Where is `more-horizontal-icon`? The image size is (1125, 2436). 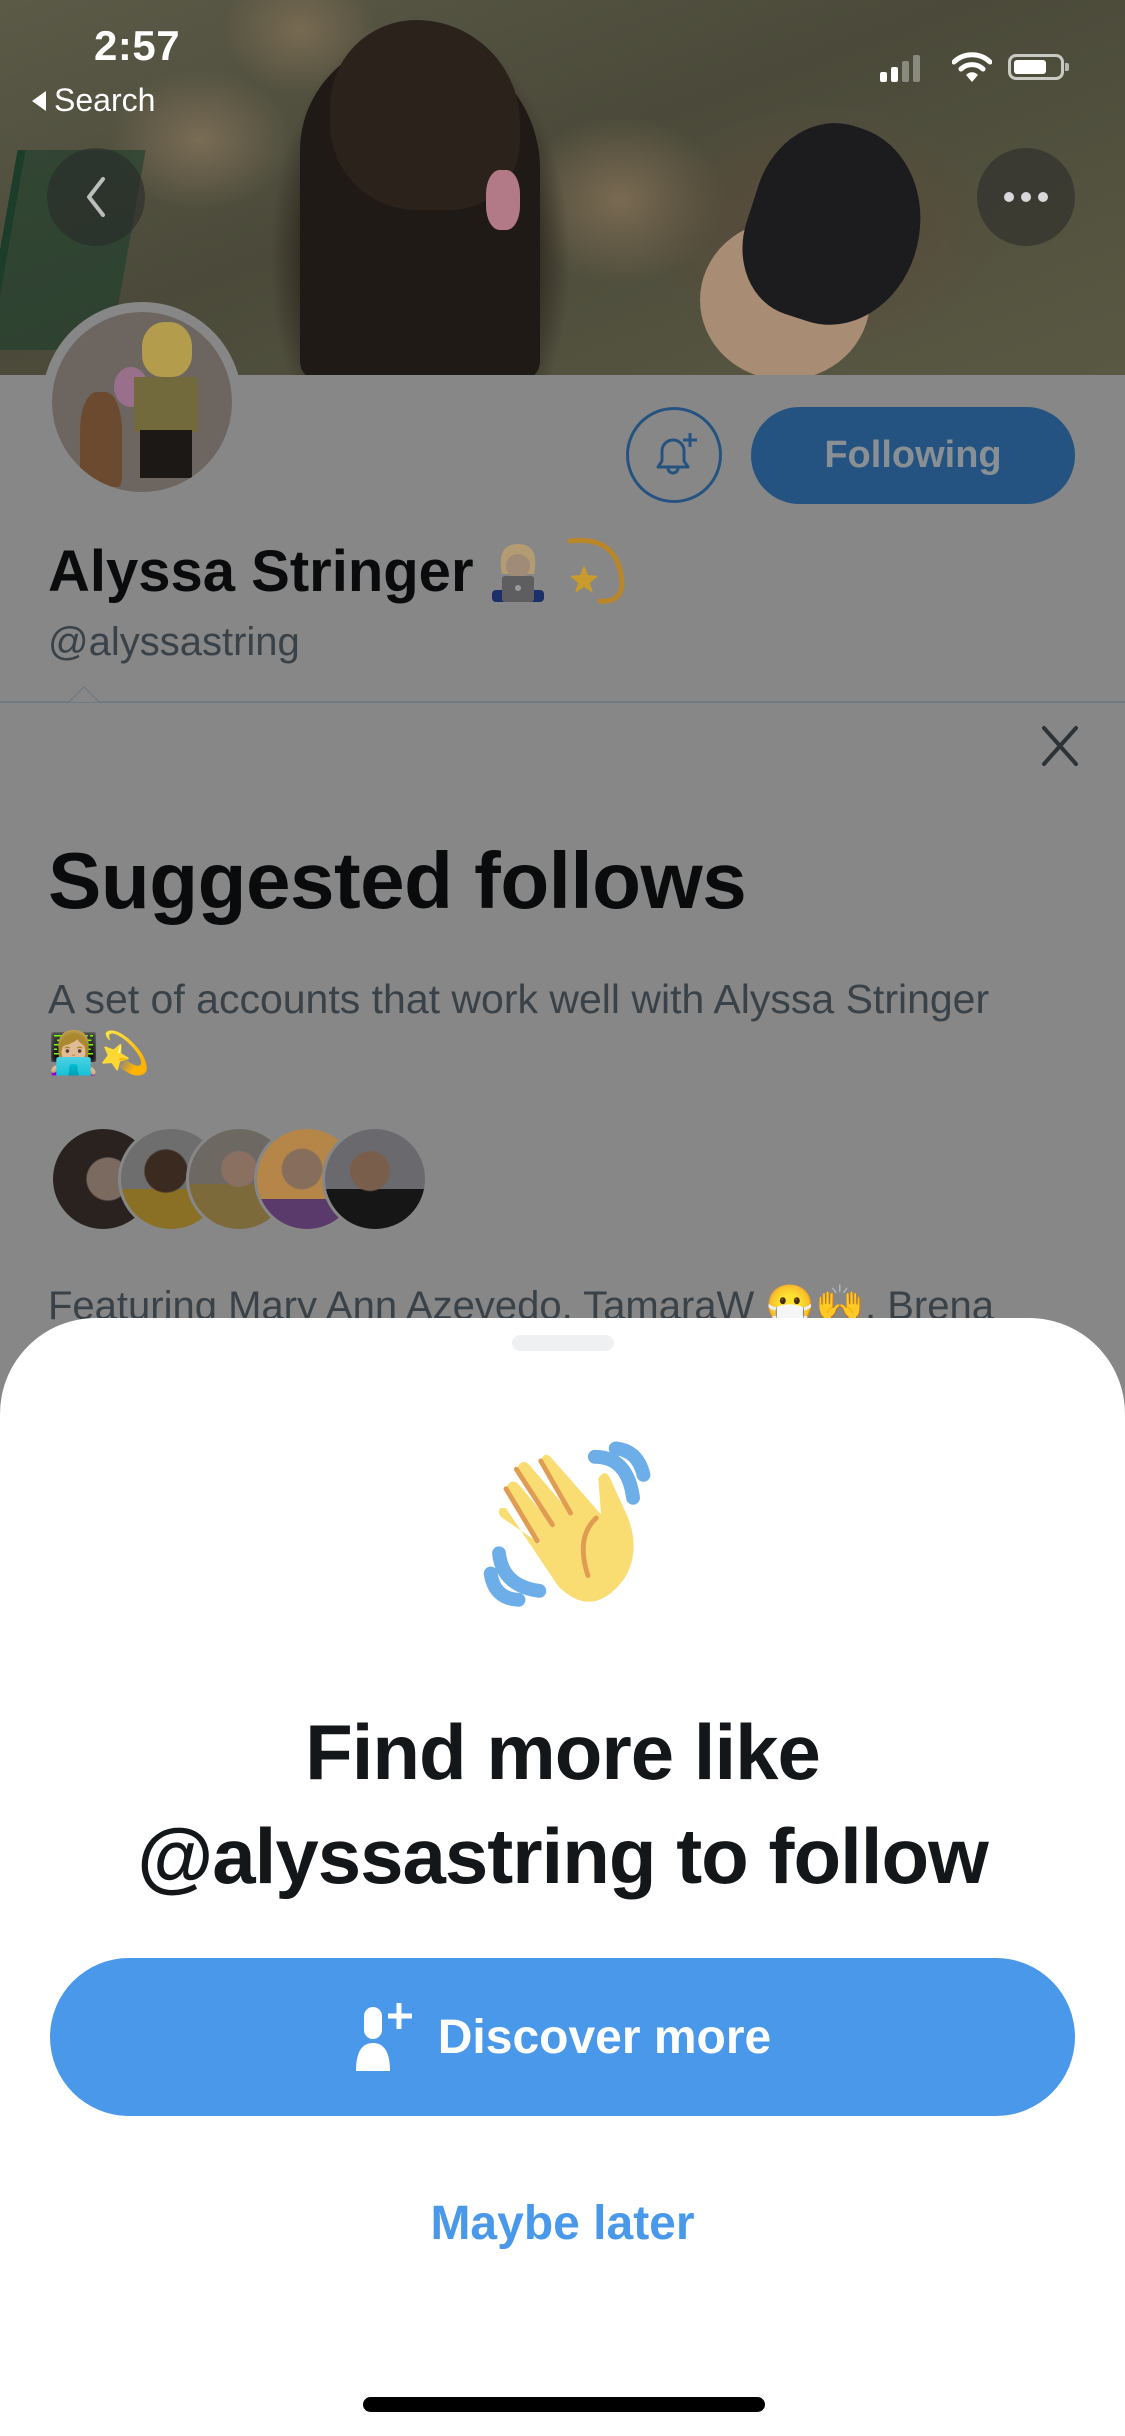 more-horizontal-icon is located at coordinates (1026, 197).